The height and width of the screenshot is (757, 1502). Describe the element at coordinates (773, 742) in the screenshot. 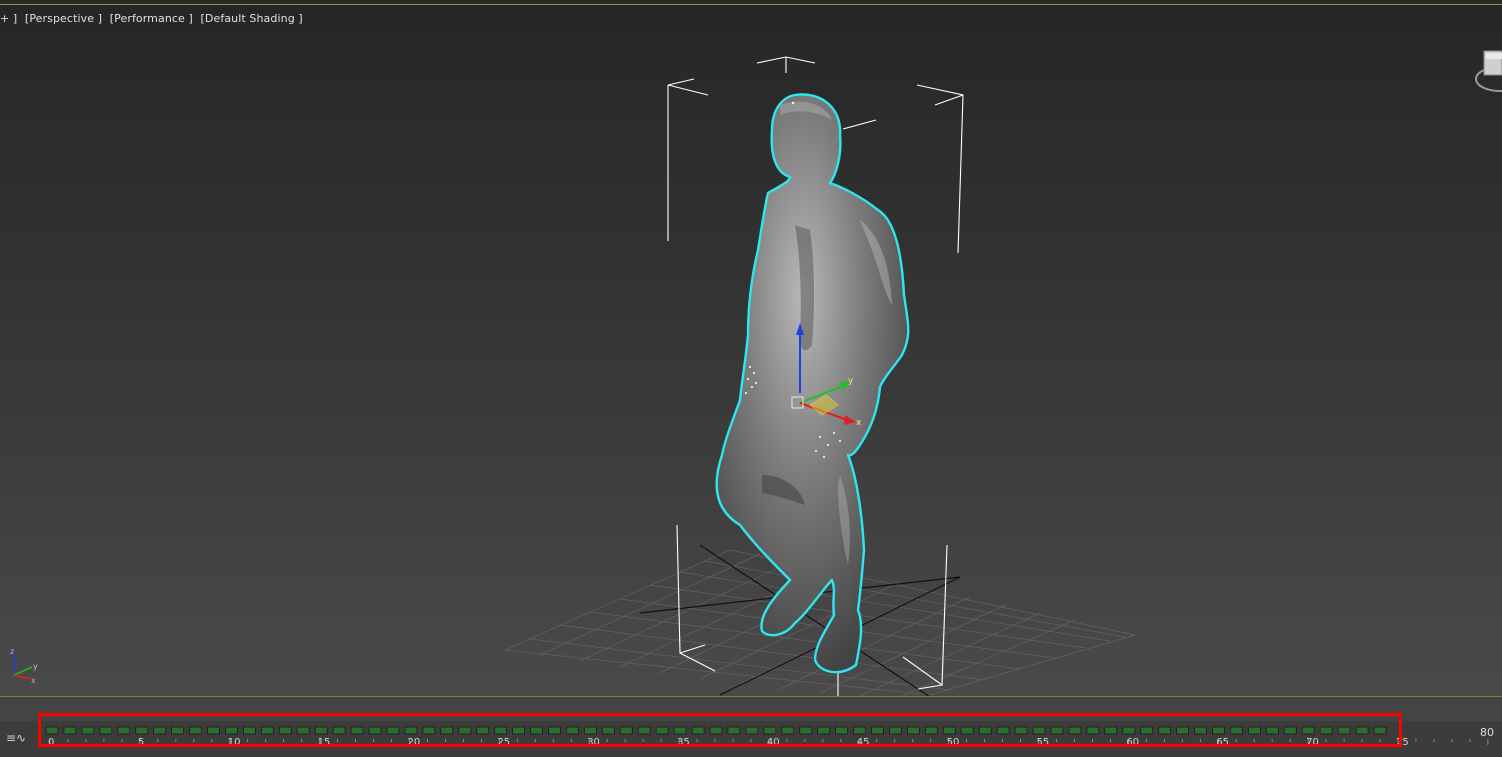

I see `timeline-tick-label: 40` at that location.